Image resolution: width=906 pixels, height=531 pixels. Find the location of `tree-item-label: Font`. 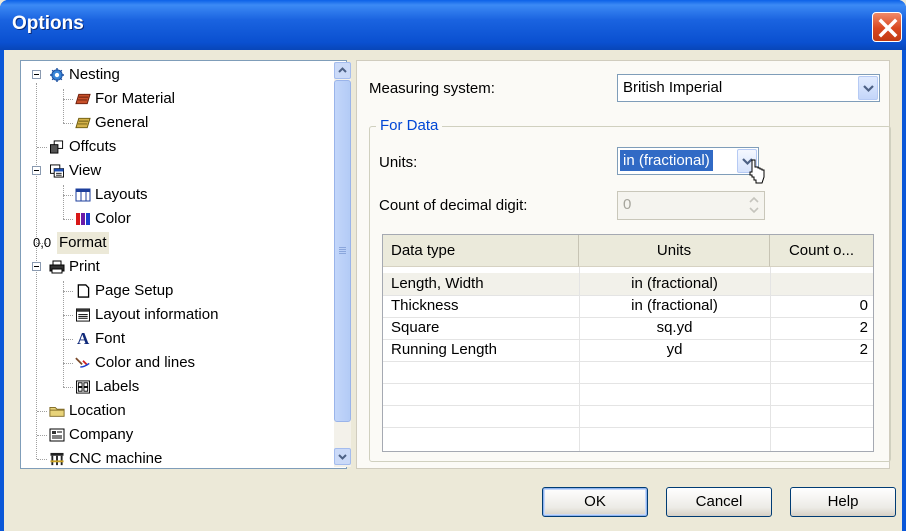

tree-item-label: Font is located at coordinates (110, 338).